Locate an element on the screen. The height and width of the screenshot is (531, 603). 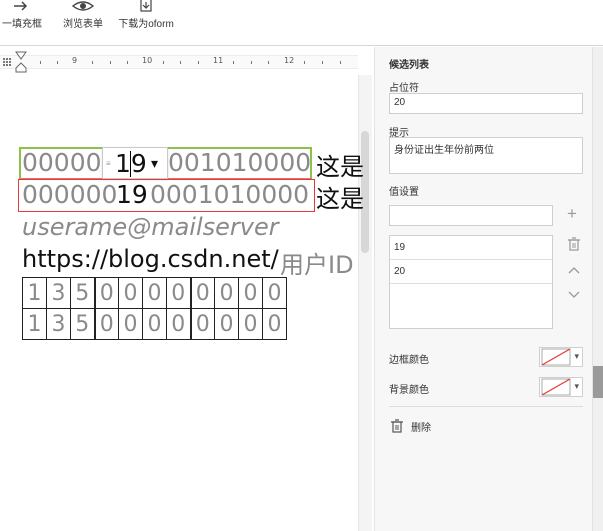
option-item: 19 is located at coordinates (471, 248).